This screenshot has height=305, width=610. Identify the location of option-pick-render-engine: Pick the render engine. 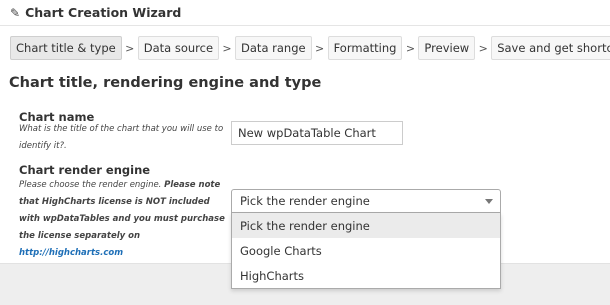
(366, 225).